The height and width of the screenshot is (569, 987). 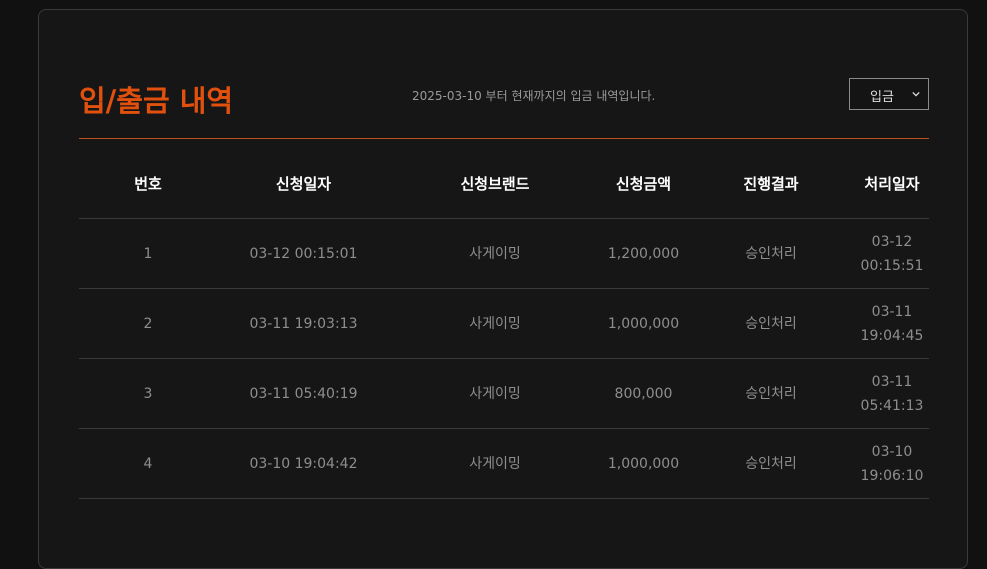 I want to click on header-brand: 신청브랜드, so click(x=495, y=183).